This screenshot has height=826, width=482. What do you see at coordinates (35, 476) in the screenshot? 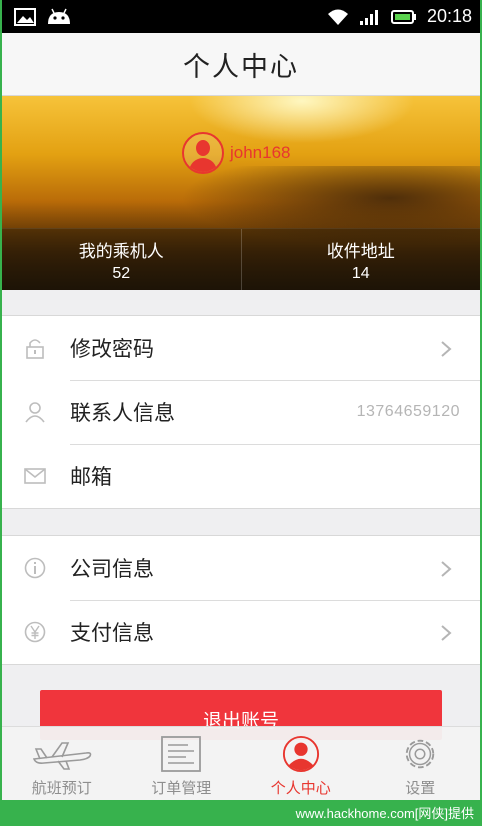
I see `mail-icon` at bounding box center [35, 476].